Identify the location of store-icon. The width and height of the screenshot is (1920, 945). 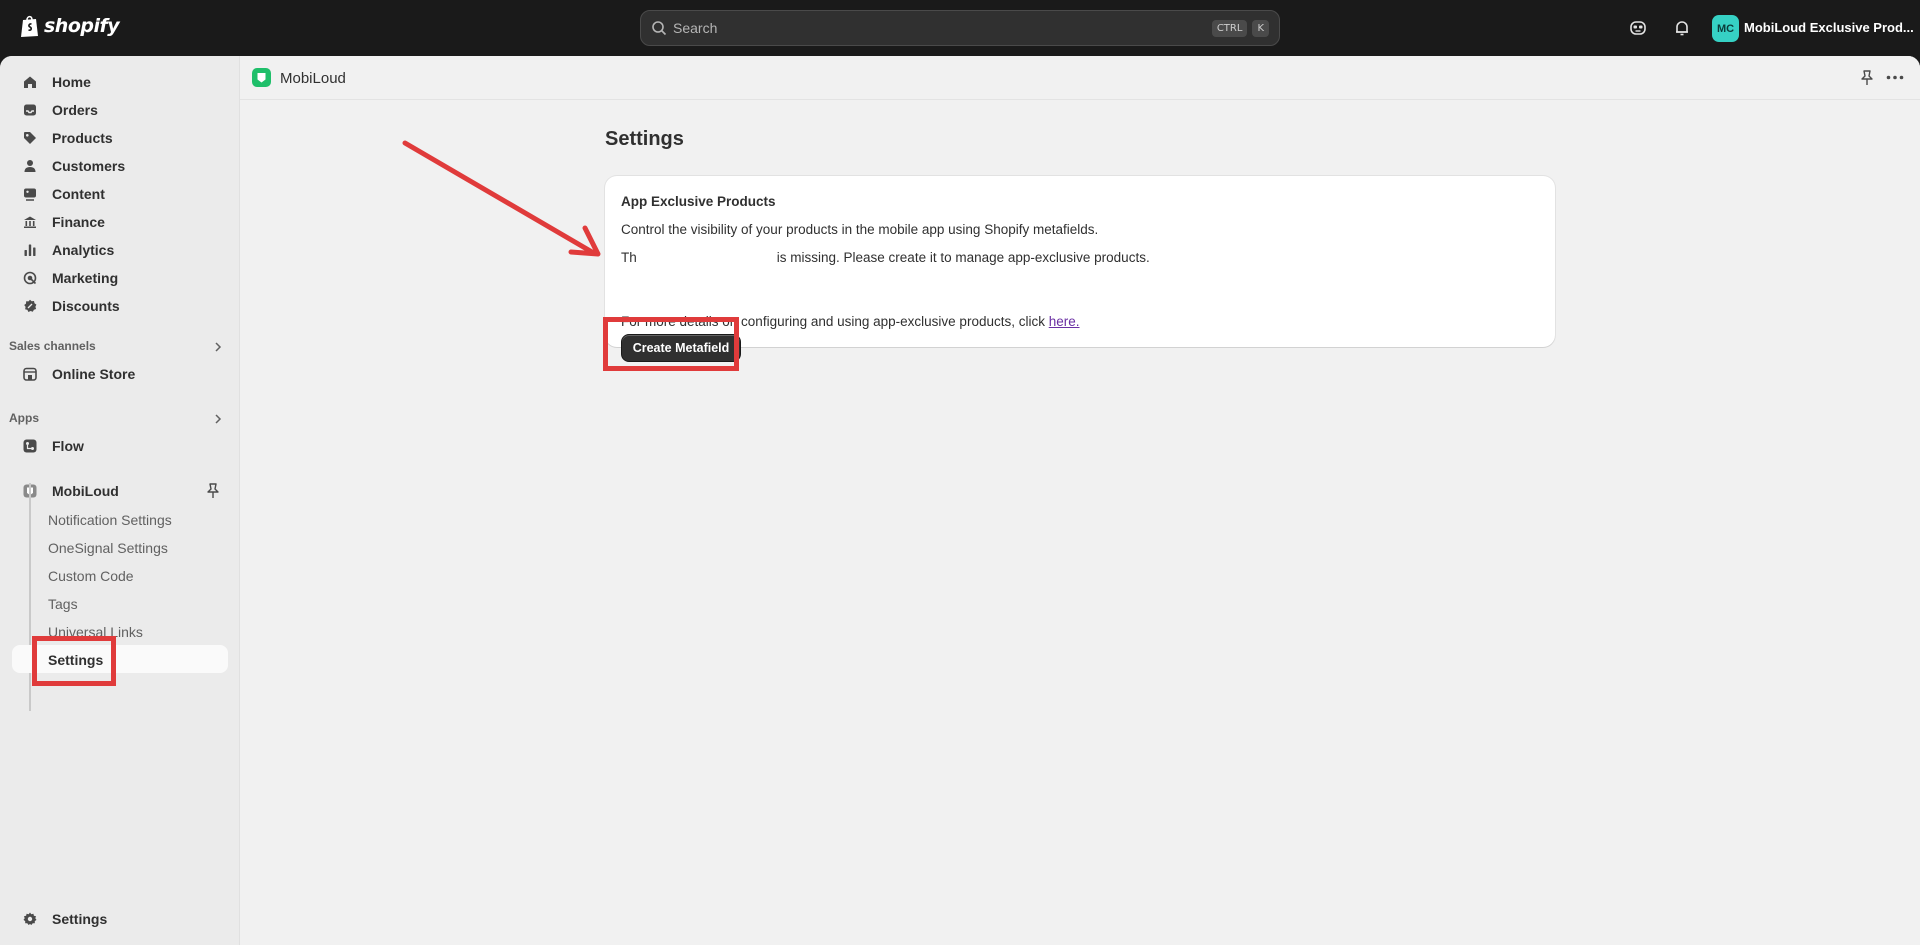
(30, 374).